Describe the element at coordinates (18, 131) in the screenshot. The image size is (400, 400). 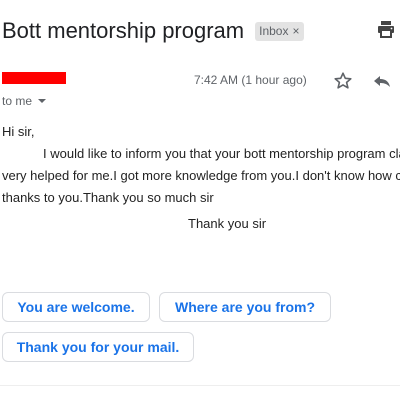
I see `body-greeting: Hi sir,` at that location.